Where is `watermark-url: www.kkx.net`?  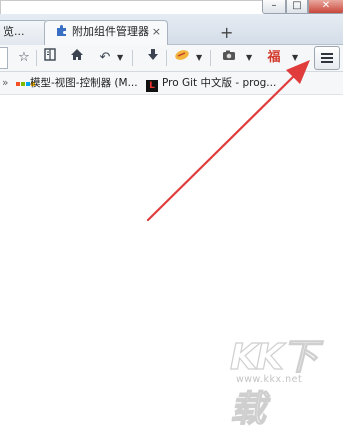
watermark-url: www.kkx.net is located at coordinates (269, 379).